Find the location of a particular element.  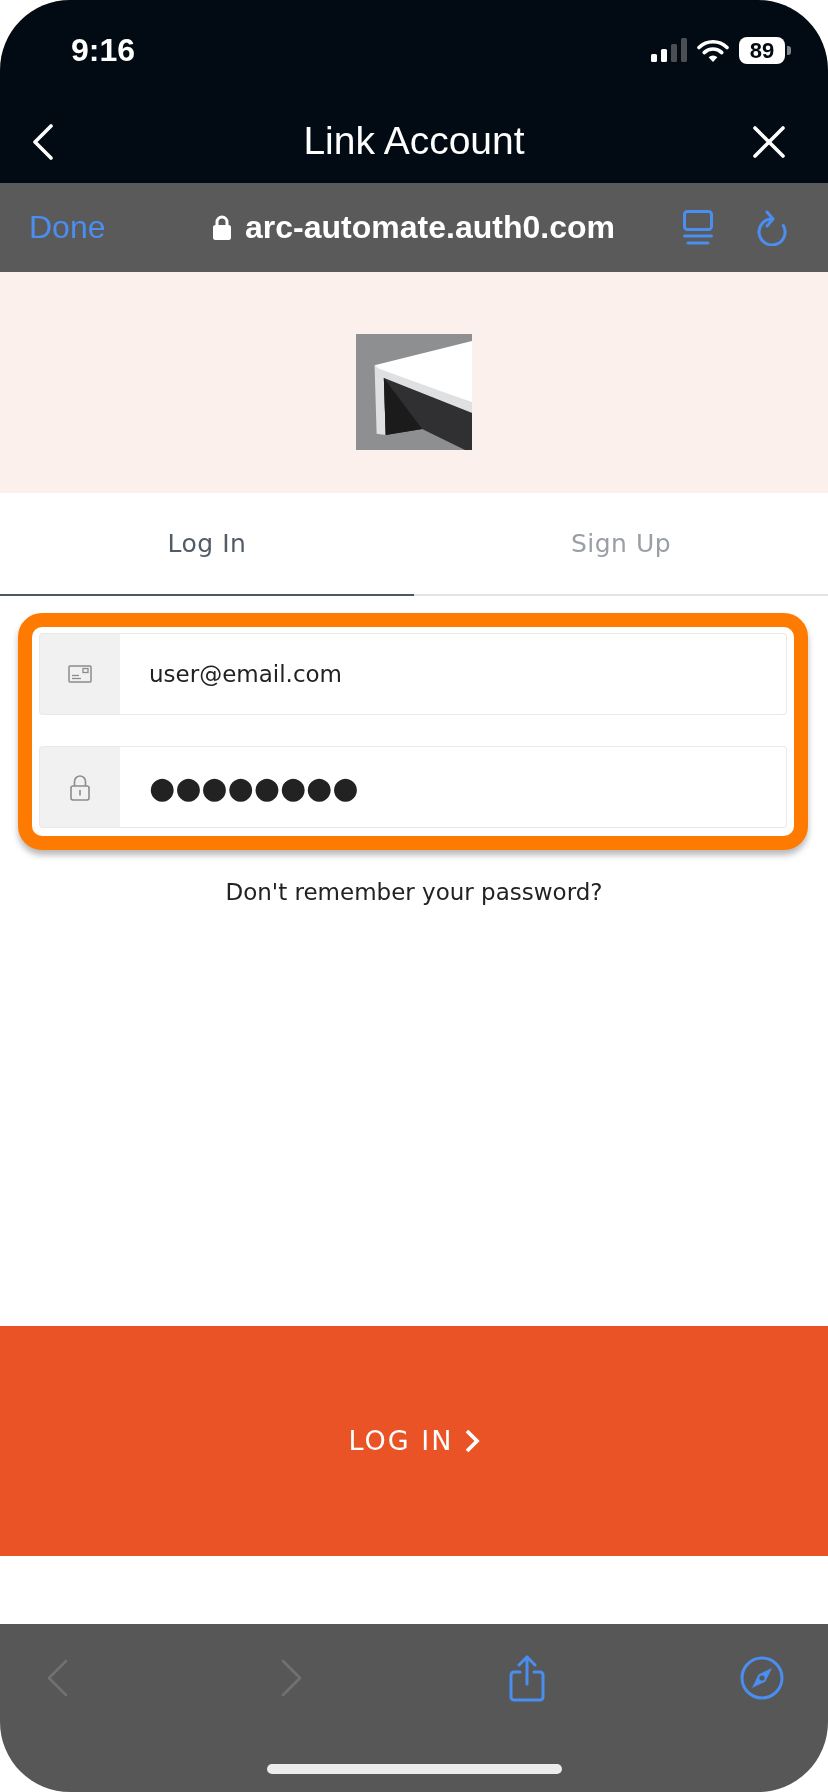

reload-icon is located at coordinates (772, 227).